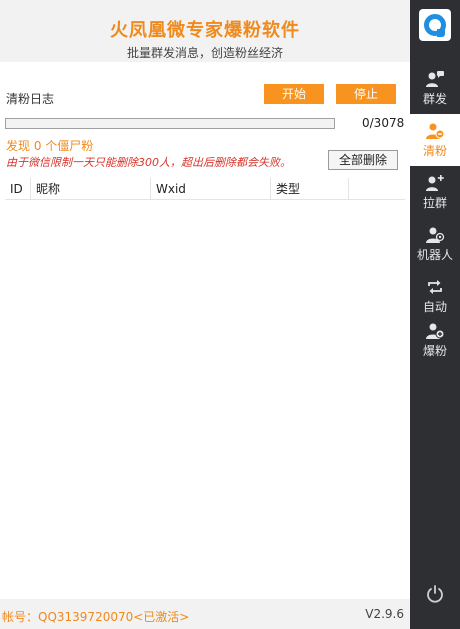  What do you see at coordinates (310, 188) in the screenshot?
I see `column-header-type: 类型` at bounding box center [310, 188].